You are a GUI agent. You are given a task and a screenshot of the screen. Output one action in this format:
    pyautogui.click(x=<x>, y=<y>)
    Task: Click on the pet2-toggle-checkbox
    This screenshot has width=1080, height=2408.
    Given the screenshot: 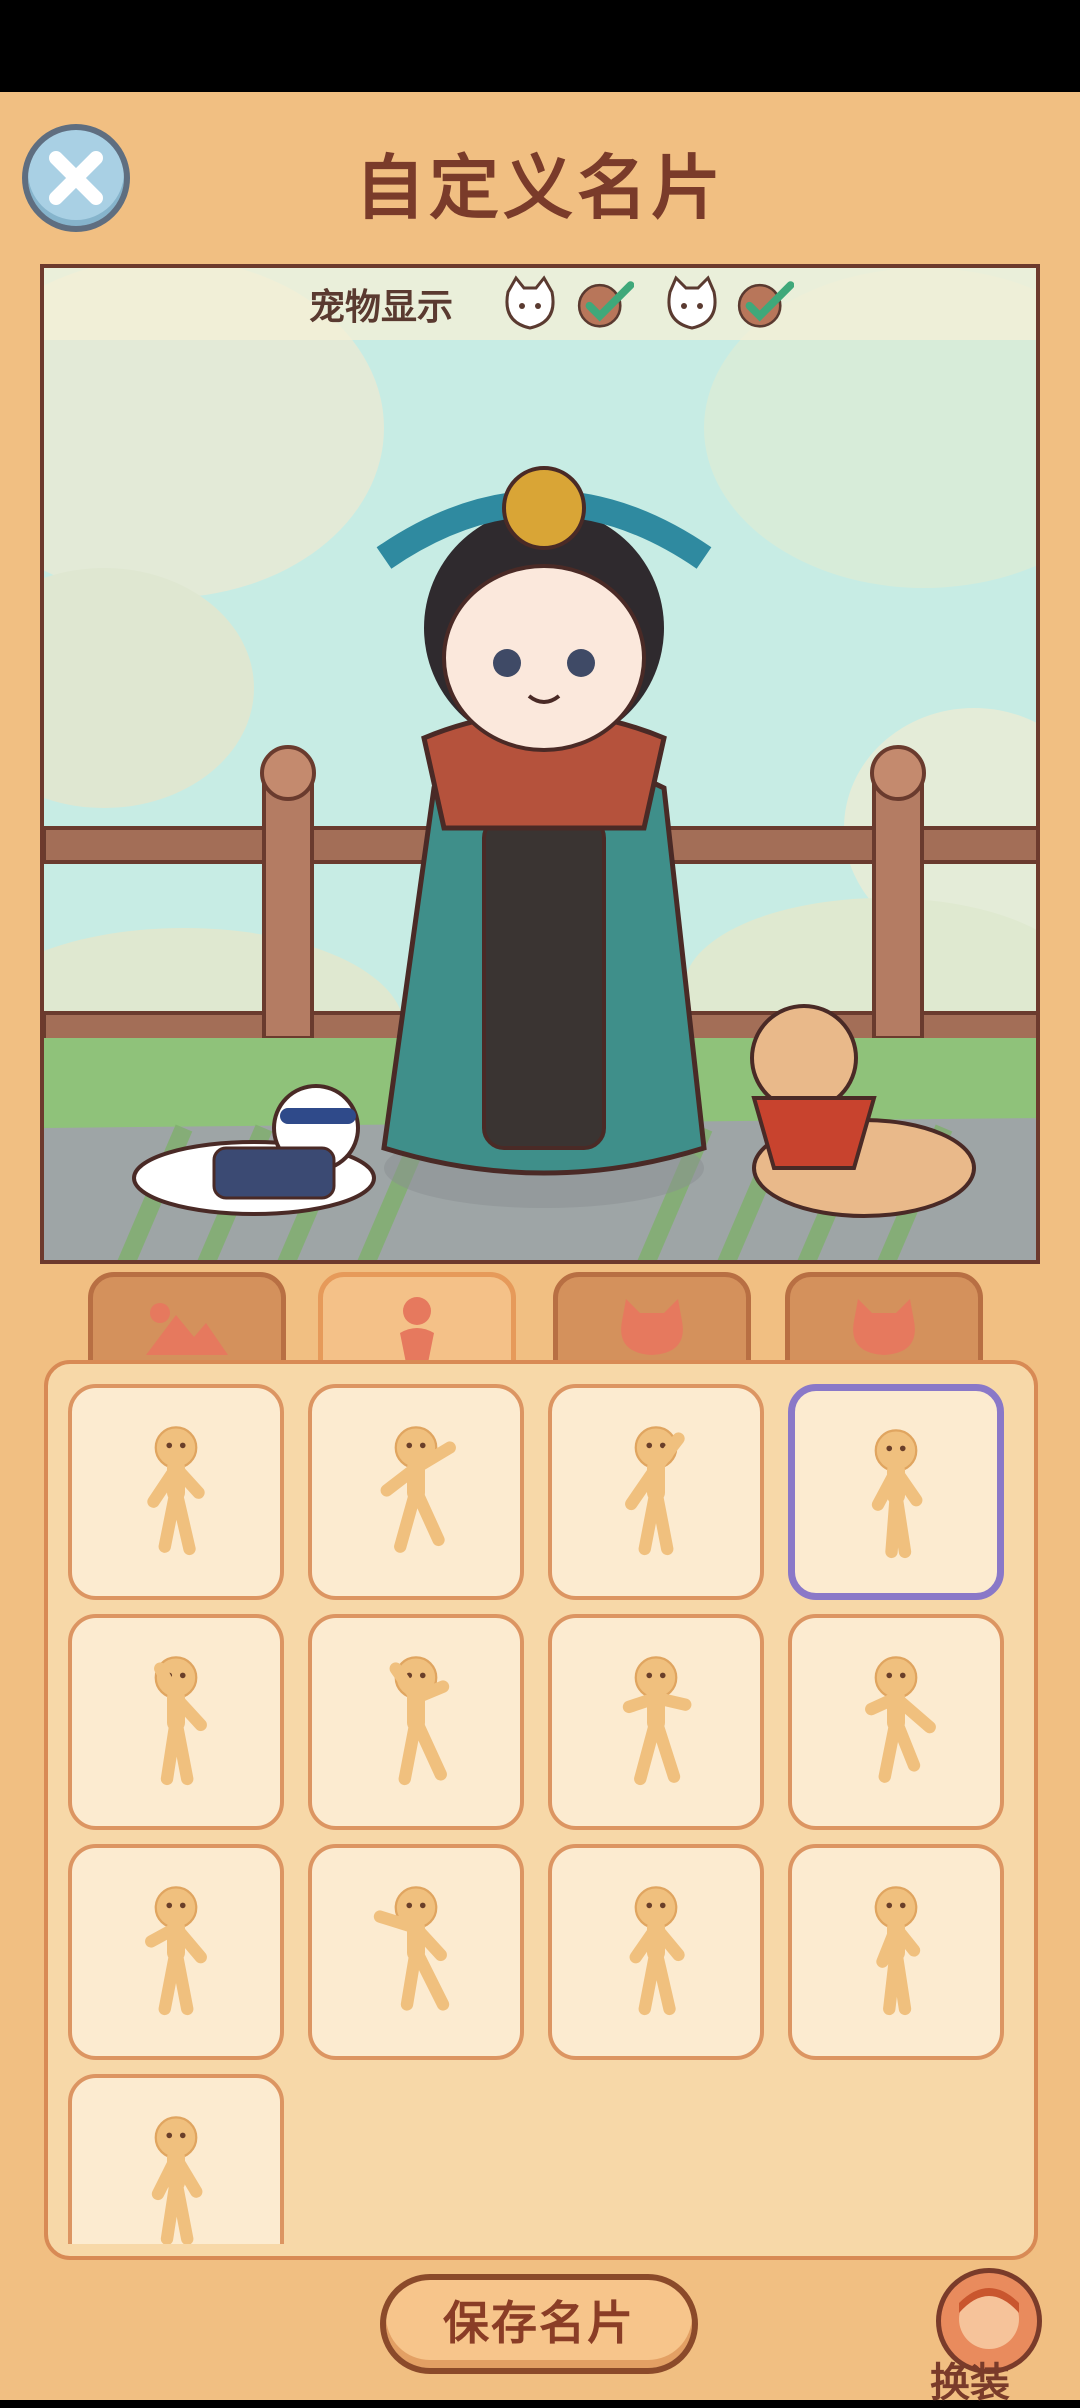 What is the action you would take?
    pyautogui.click(x=764, y=304)
    